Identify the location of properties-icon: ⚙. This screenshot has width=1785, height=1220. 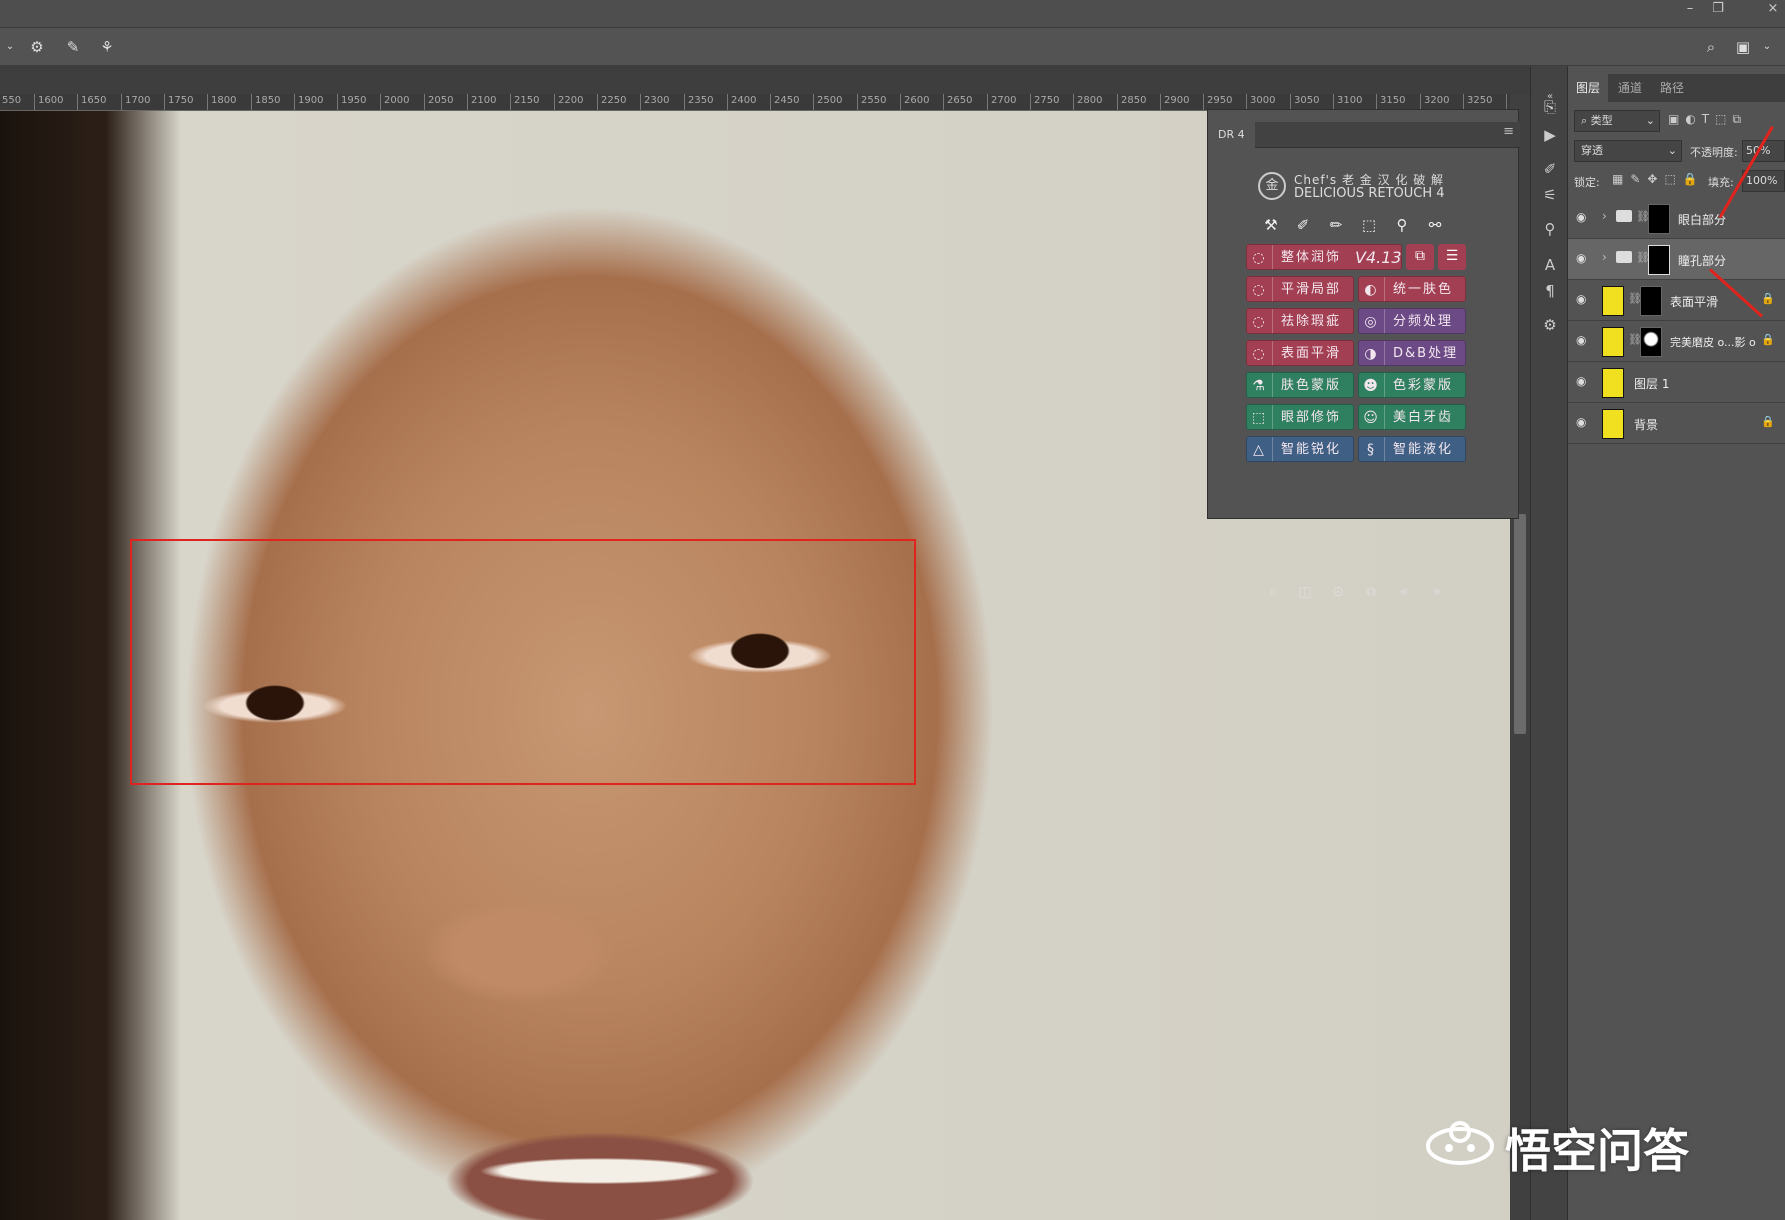
(1550, 325).